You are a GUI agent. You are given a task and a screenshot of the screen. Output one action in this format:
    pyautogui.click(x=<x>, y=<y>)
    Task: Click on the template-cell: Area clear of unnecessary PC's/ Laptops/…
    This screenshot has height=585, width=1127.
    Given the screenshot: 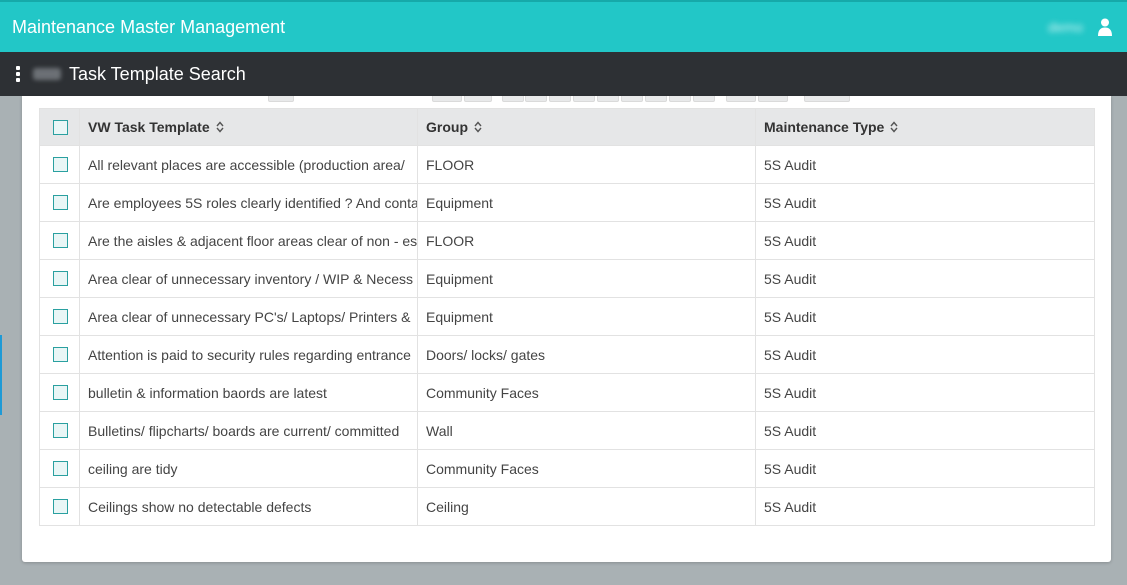 What is the action you would take?
    pyautogui.click(x=248, y=316)
    